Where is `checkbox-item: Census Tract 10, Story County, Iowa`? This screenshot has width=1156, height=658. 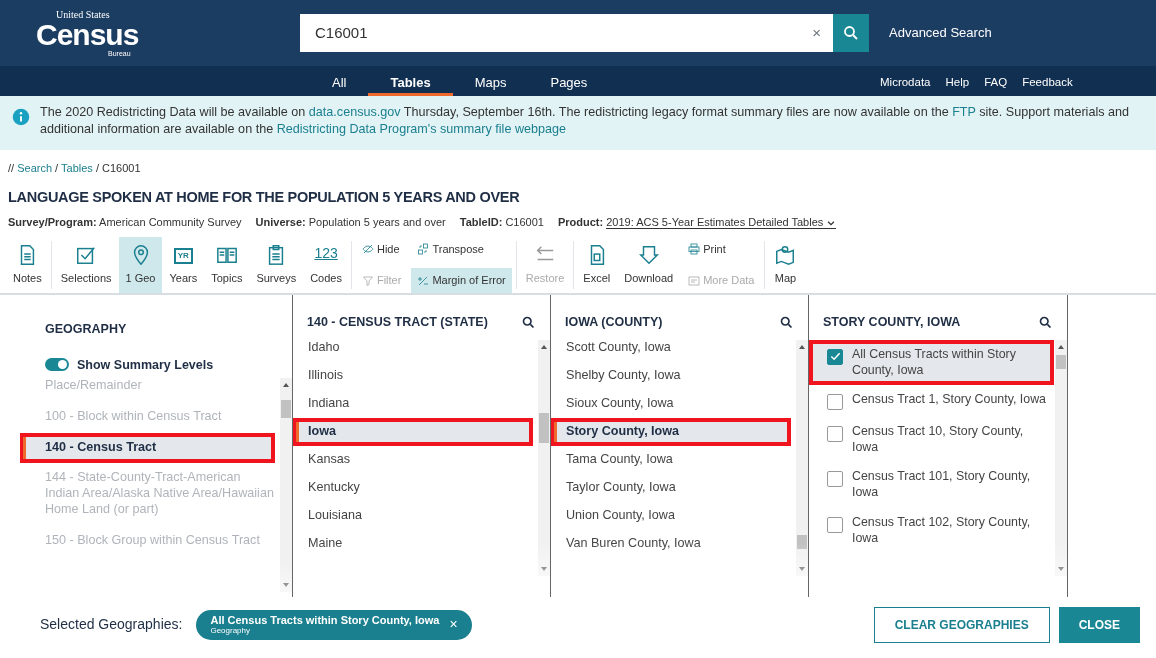
checkbox-item: Census Tract 10, Story County, Iowa is located at coordinates (931, 440).